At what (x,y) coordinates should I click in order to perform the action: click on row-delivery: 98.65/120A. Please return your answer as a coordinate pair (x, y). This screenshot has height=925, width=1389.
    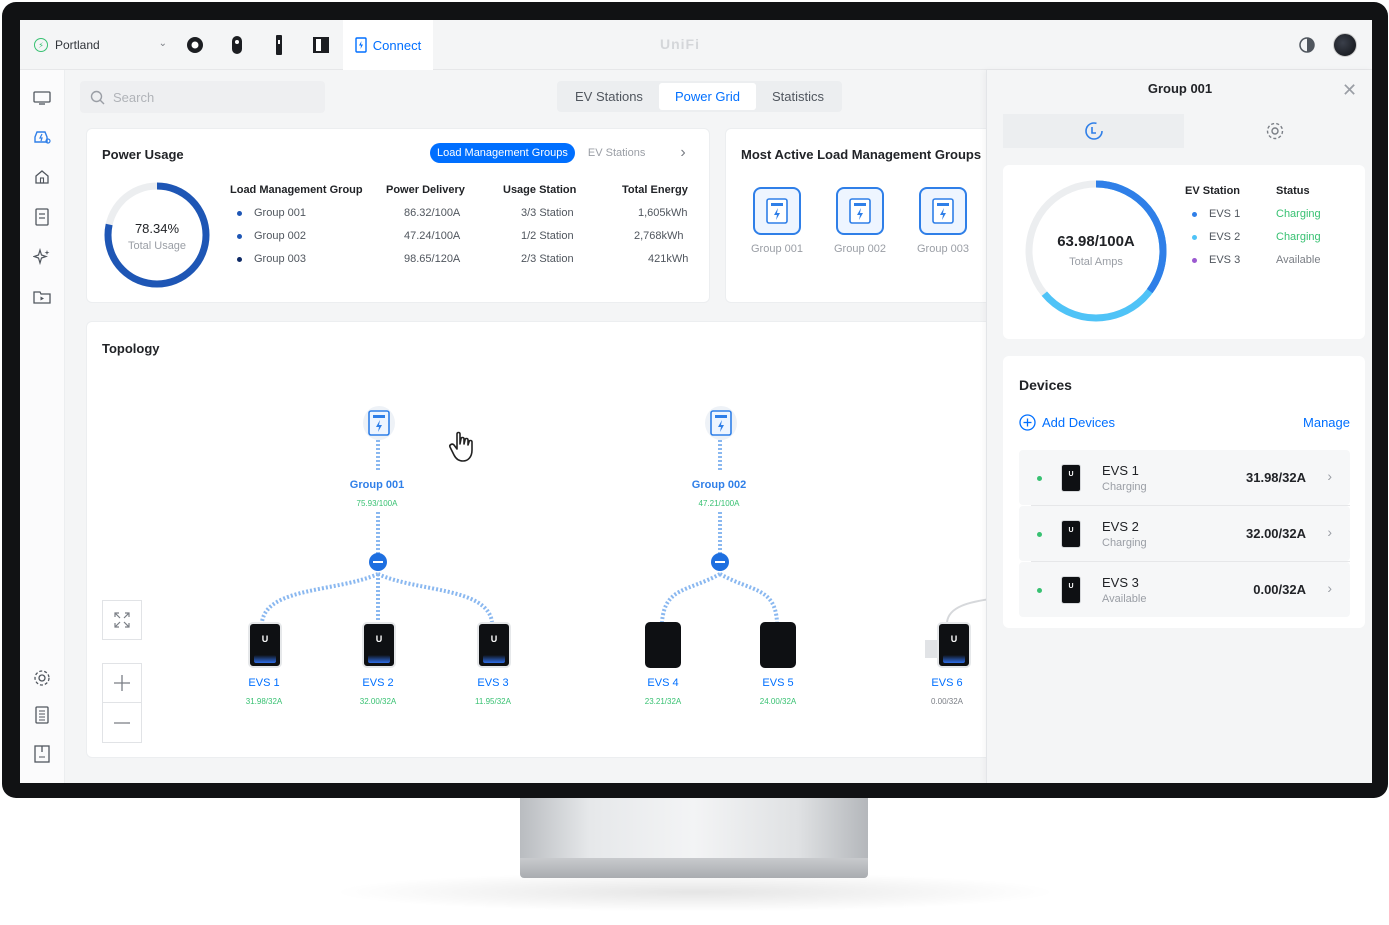
    Looking at the image, I should click on (432, 259).